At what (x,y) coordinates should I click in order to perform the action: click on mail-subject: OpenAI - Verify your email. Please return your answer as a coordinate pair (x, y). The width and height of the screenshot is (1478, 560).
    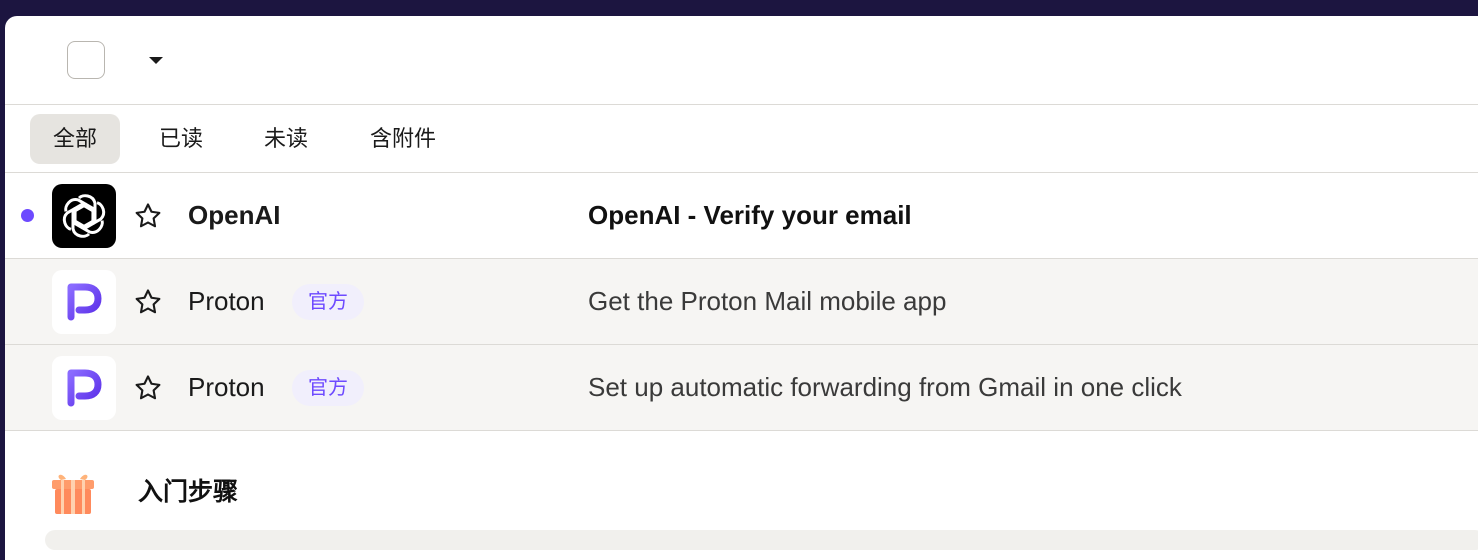
    Looking at the image, I should click on (750, 215).